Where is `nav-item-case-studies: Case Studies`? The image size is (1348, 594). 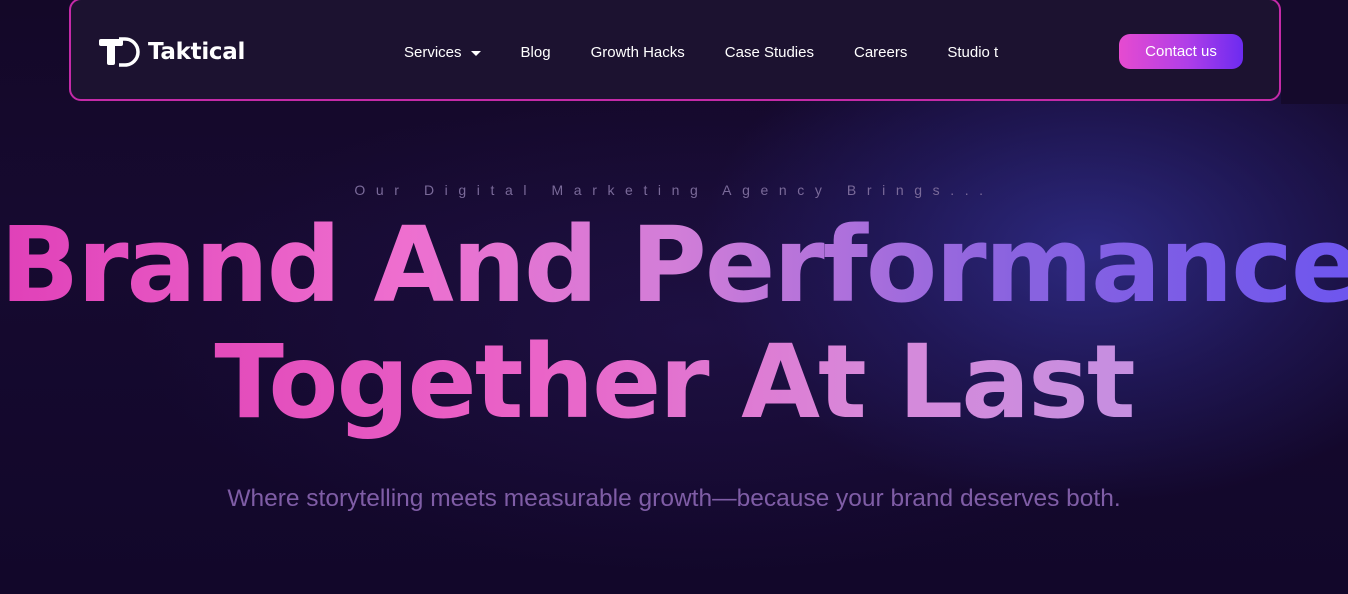
nav-item-case-studies: Case Studies is located at coordinates (769, 52).